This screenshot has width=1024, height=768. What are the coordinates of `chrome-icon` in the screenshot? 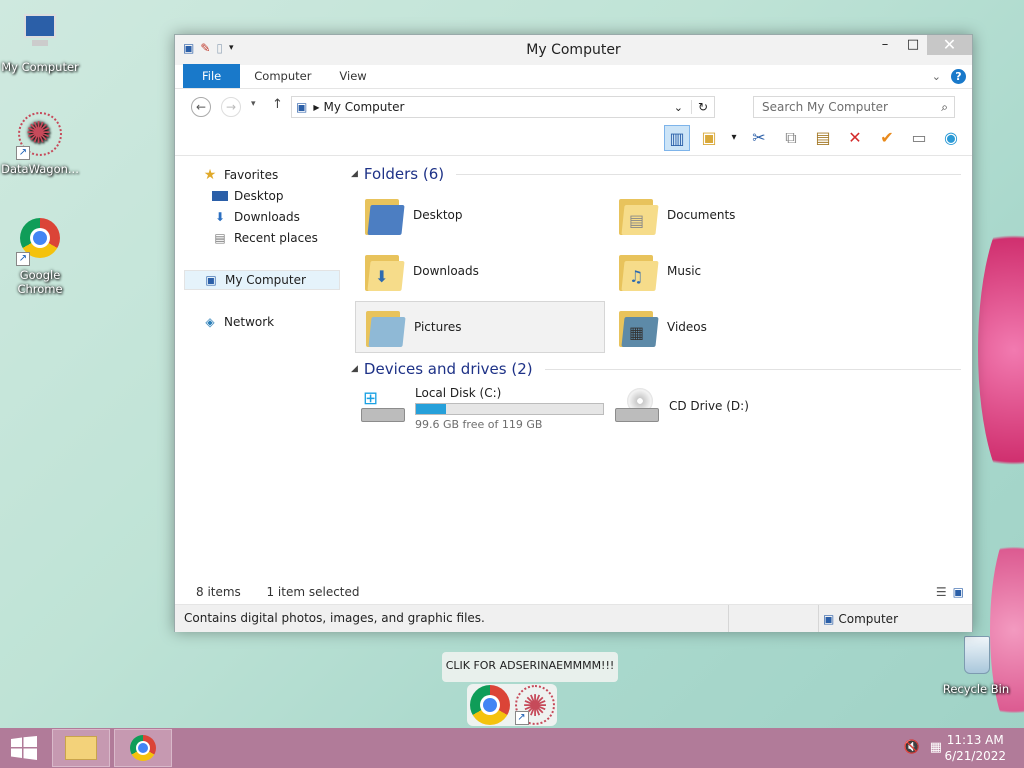 It's located at (489, 705).